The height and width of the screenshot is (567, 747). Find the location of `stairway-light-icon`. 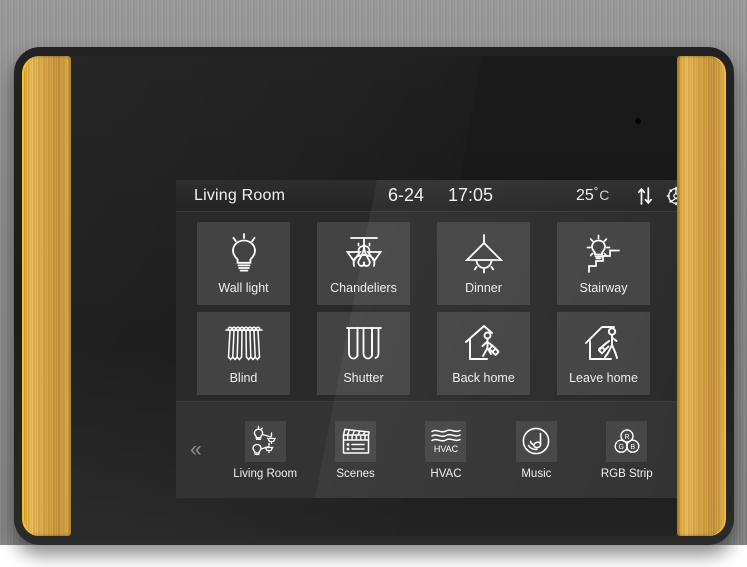

stairway-light-icon is located at coordinates (604, 254).